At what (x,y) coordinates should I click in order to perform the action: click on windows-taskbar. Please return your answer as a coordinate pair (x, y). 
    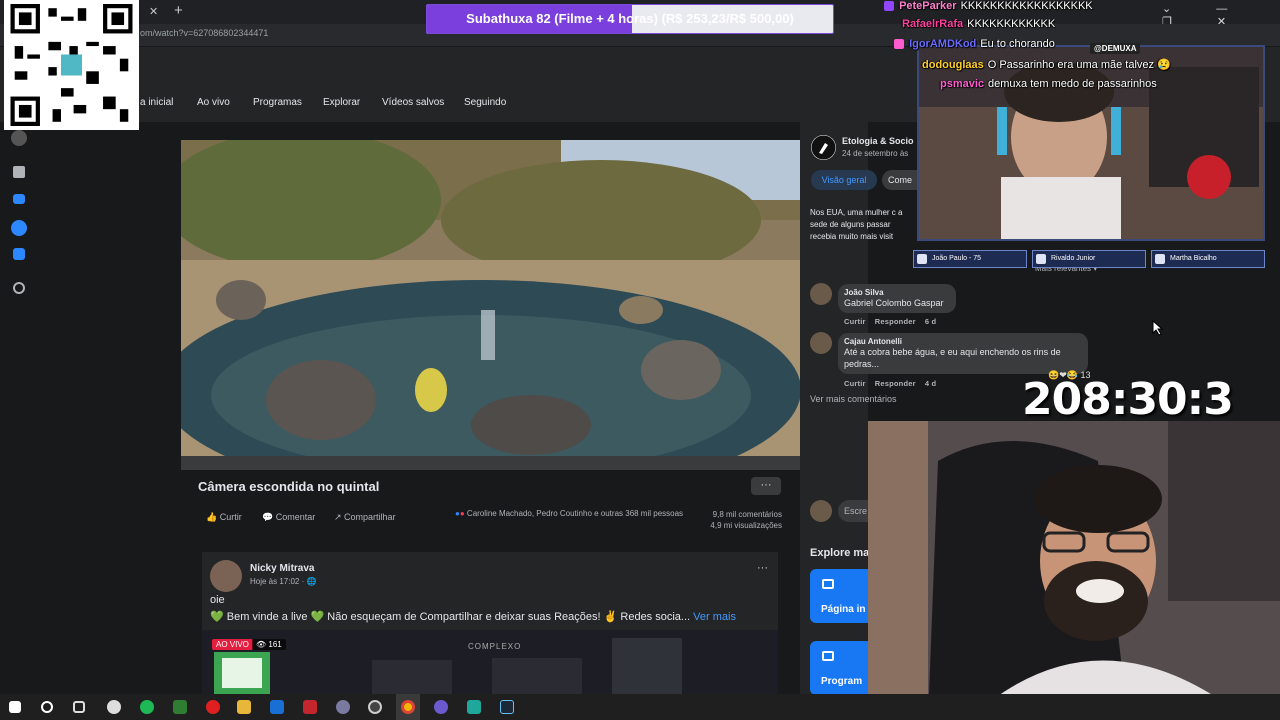
    Looking at the image, I should click on (640, 707).